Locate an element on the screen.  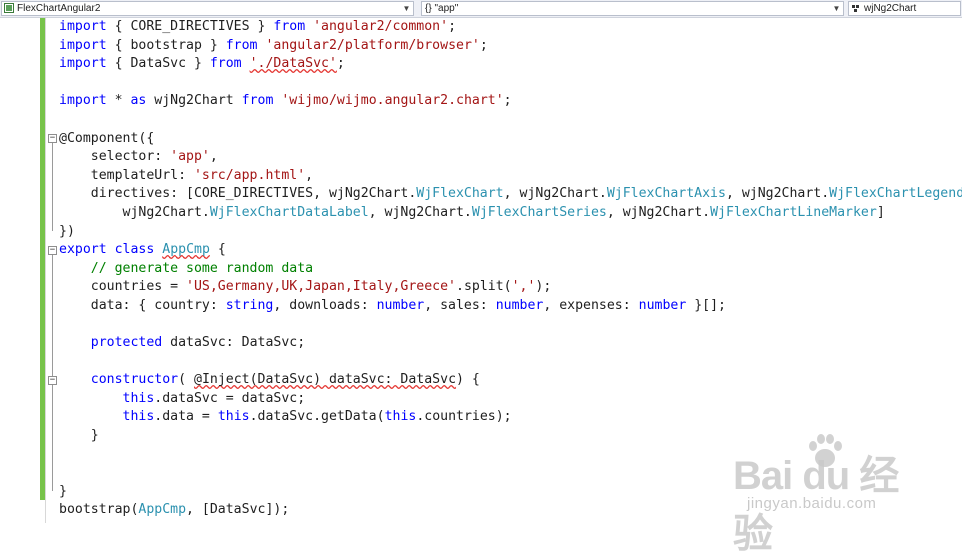
code-token: WjFlexChartDataLabel is located at coordinates (289, 212).